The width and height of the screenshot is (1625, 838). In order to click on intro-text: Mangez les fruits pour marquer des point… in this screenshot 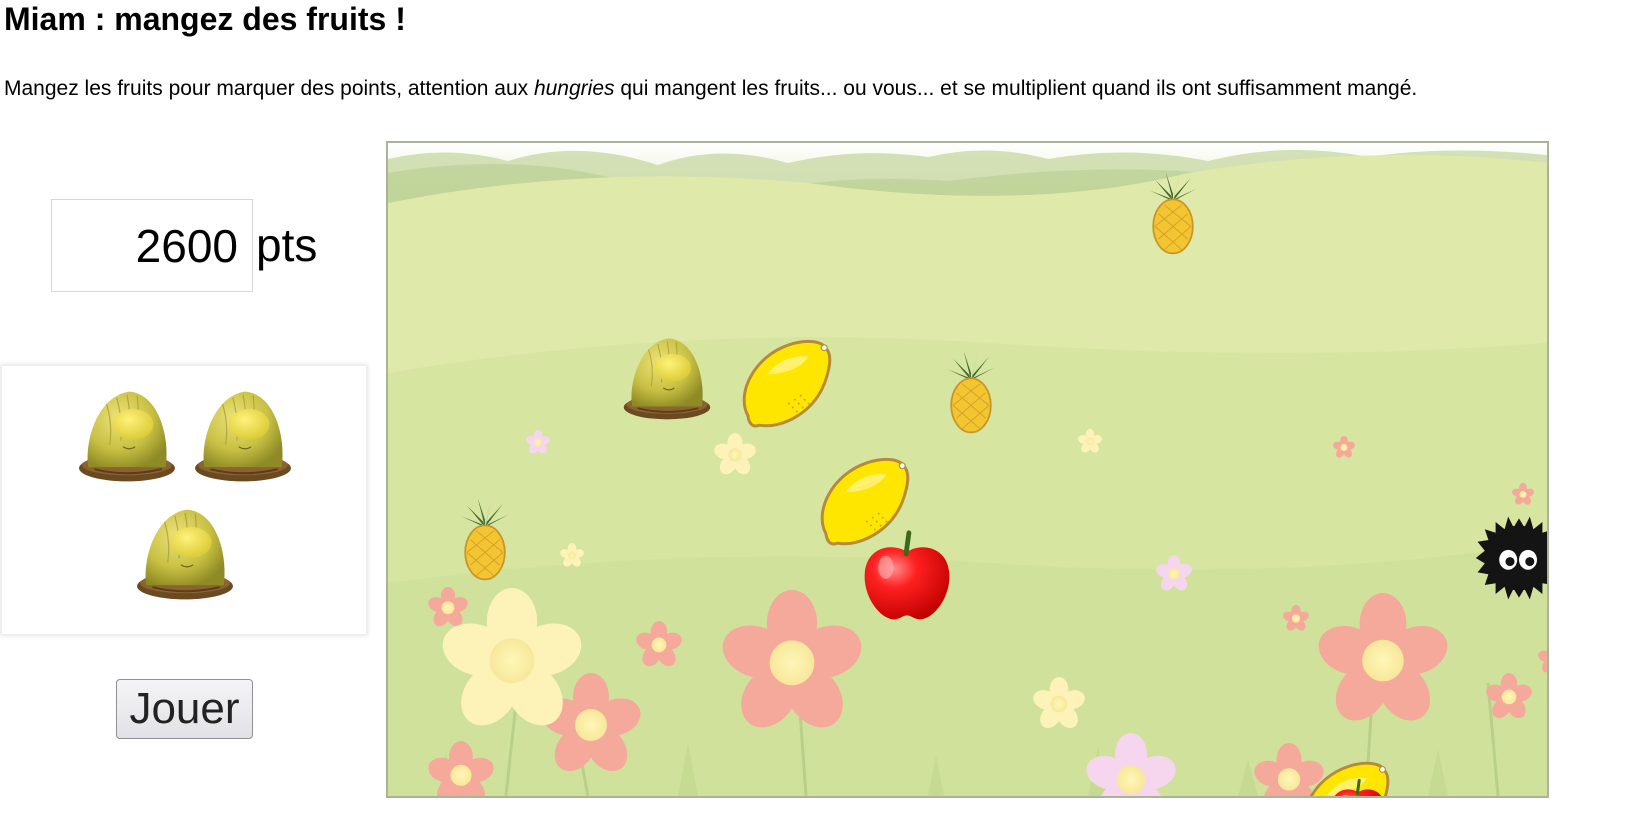, I will do `click(710, 89)`.